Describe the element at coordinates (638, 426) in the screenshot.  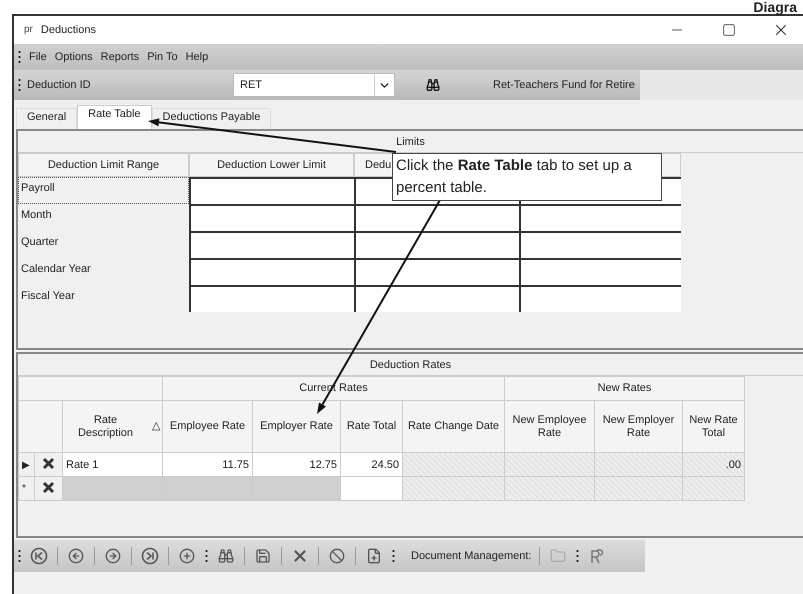
I see `column-header: New Employer Rate` at that location.